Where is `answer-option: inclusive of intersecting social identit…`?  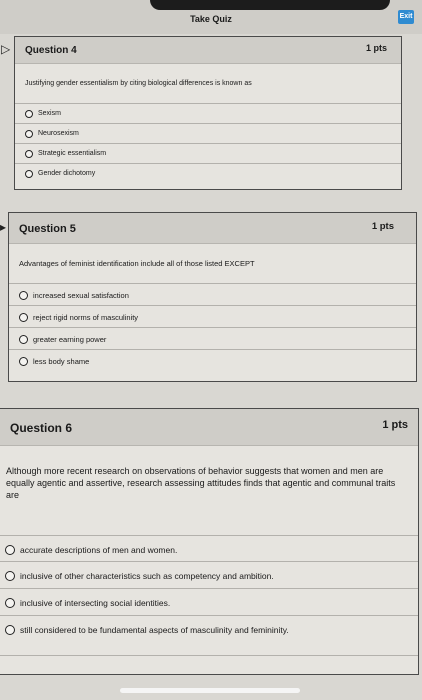
answer-option: inclusive of intersecting social identit… is located at coordinates (209, 602).